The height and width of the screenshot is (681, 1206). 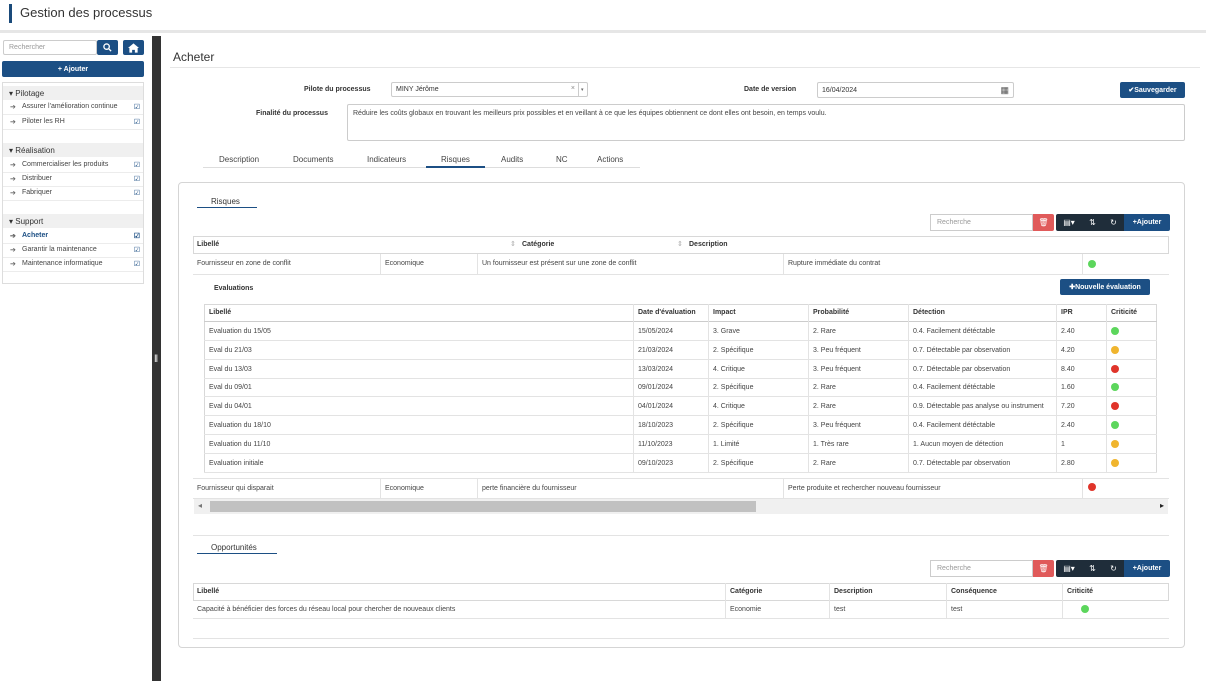 I want to click on column-divider, so click(x=908, y=388).